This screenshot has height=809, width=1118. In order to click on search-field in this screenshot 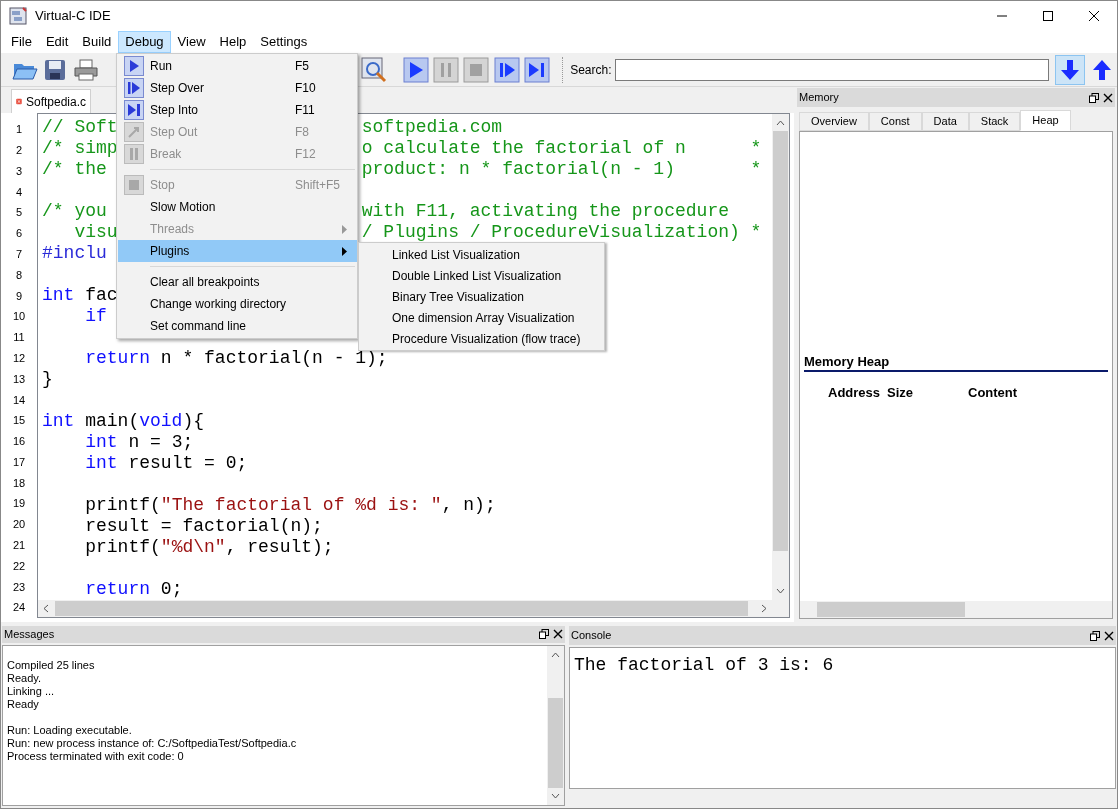, I will do `click(832, 69)`.